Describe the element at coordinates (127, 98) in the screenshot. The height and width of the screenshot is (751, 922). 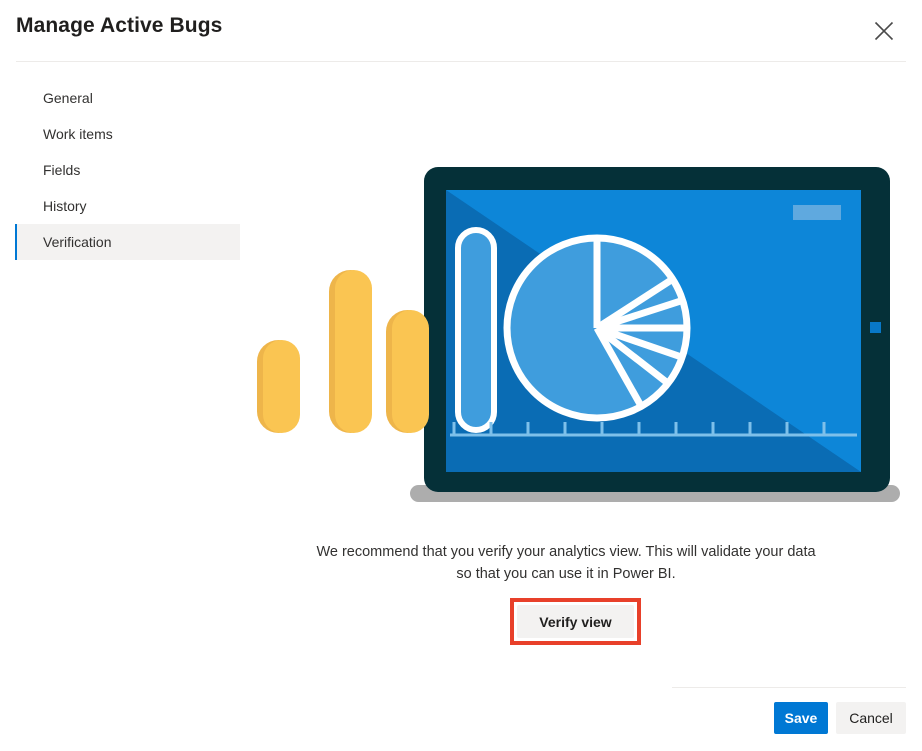
I see `sidebar-item-general: General` at that location.